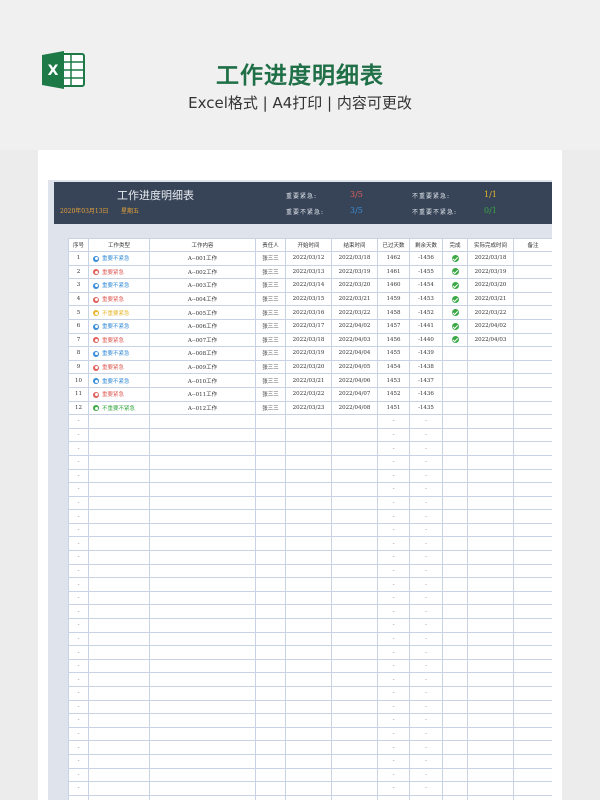 The width and height of the screenshot is (600, 800). I want to click on column-header: 剩余天数, so click(426, 245).